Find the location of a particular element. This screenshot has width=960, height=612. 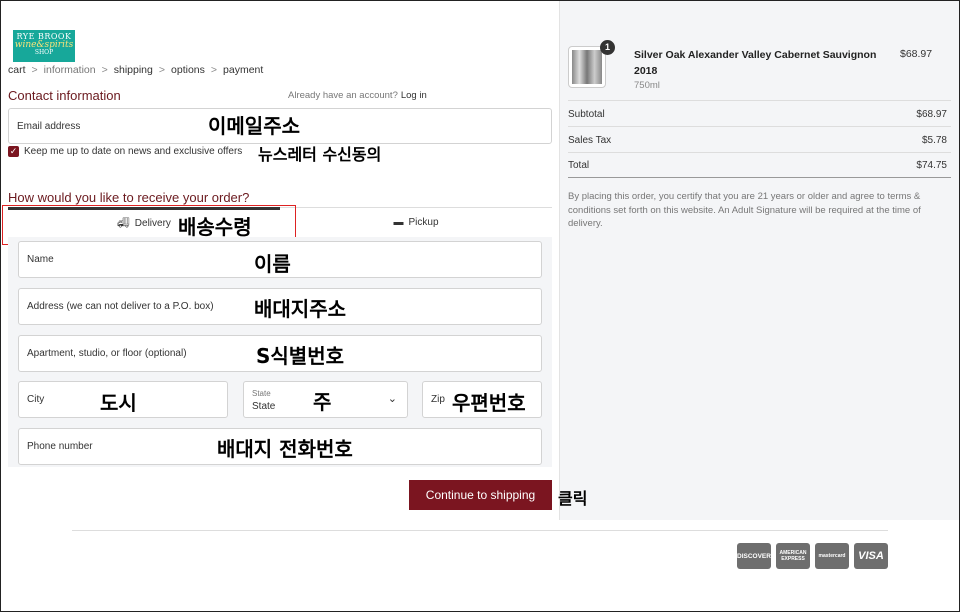

product-price: $68.97 is located at coordinates (916, 54).